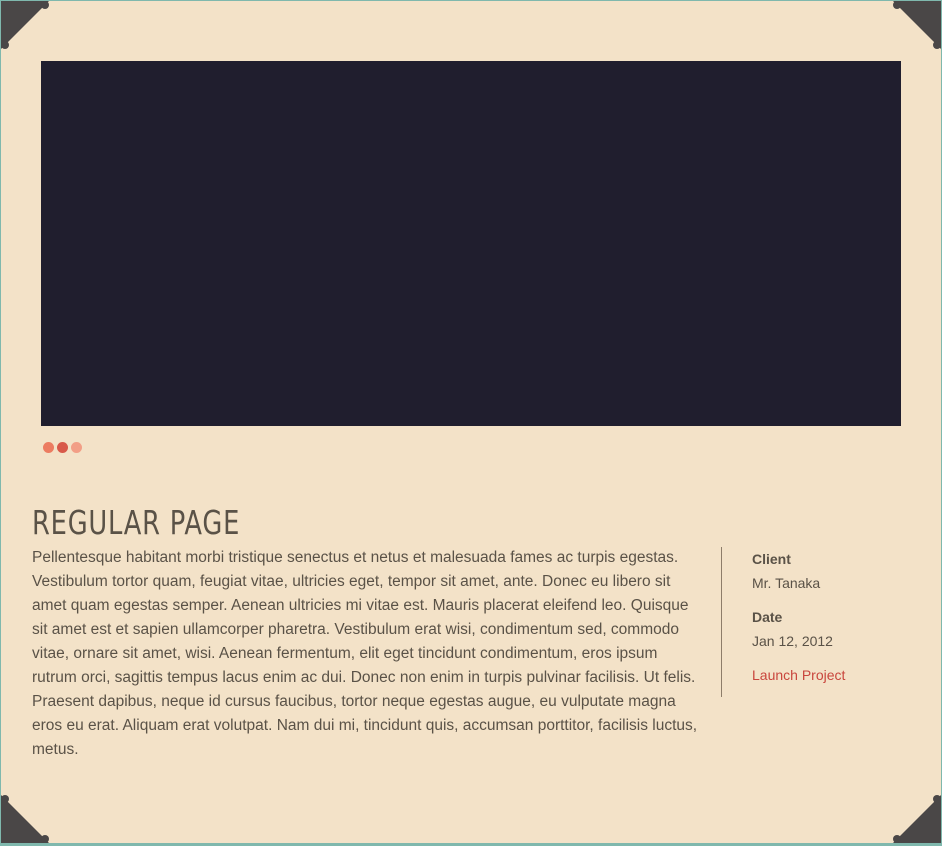 This screenshot has width=942, height=846. Describe the element at coordinates (25, 819) in the screenshot. I see `corner-decoration-bottom-left` at that location.